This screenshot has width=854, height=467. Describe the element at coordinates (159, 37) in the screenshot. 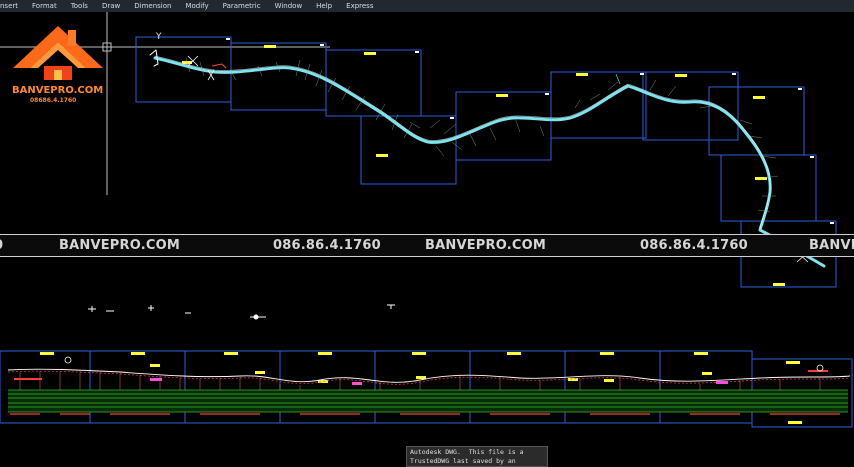

I see `ucs-y-axis-label: Y` at that location.